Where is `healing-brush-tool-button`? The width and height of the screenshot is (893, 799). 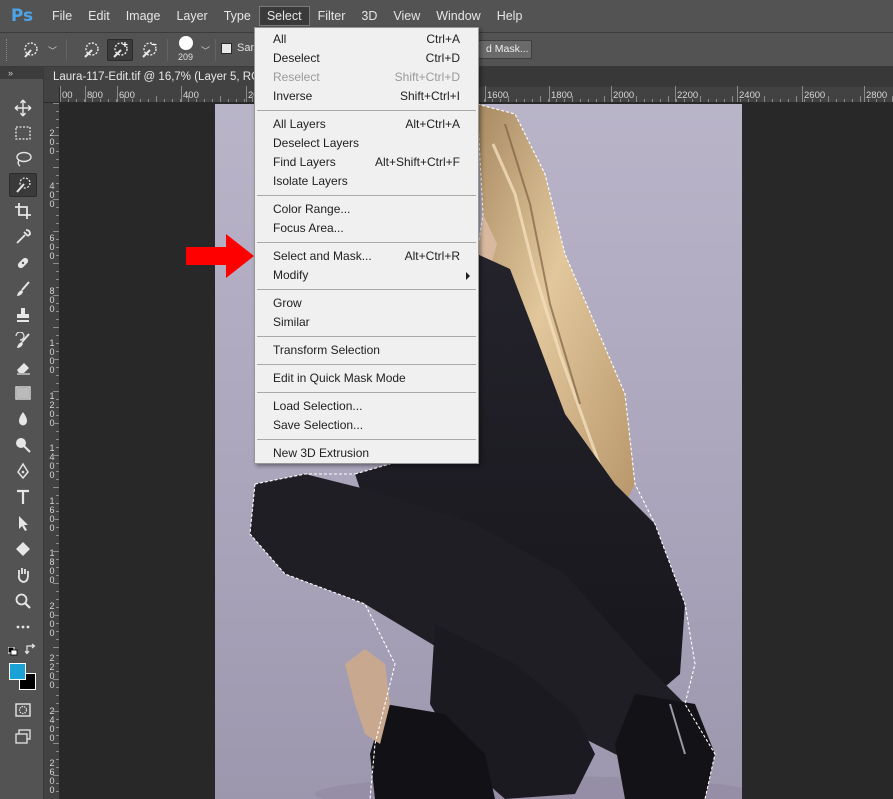 healing-brush-tool-button is located at coordinates (23, 263).